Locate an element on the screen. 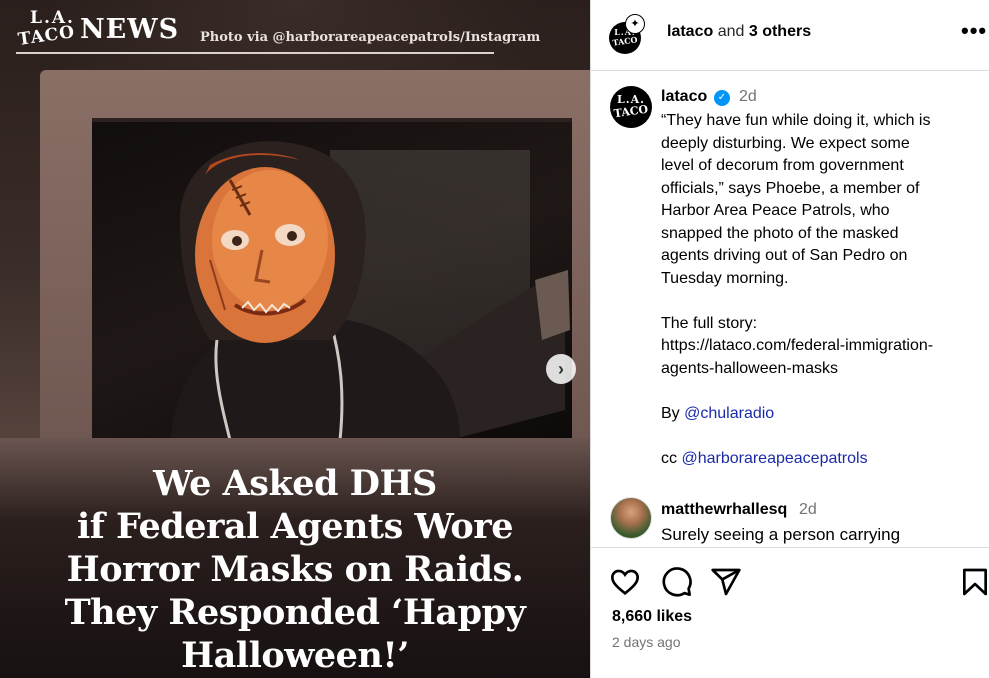 The height and width of the screenshot is (678, 989). caption-line: officials,” says Phoebe, a member of is located at coordinates (790, 188).